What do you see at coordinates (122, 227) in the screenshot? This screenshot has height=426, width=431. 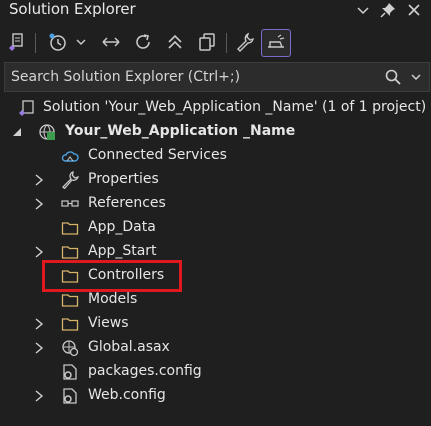 I see `tree-item-label: App_Data` at bounding box center [122, 227].